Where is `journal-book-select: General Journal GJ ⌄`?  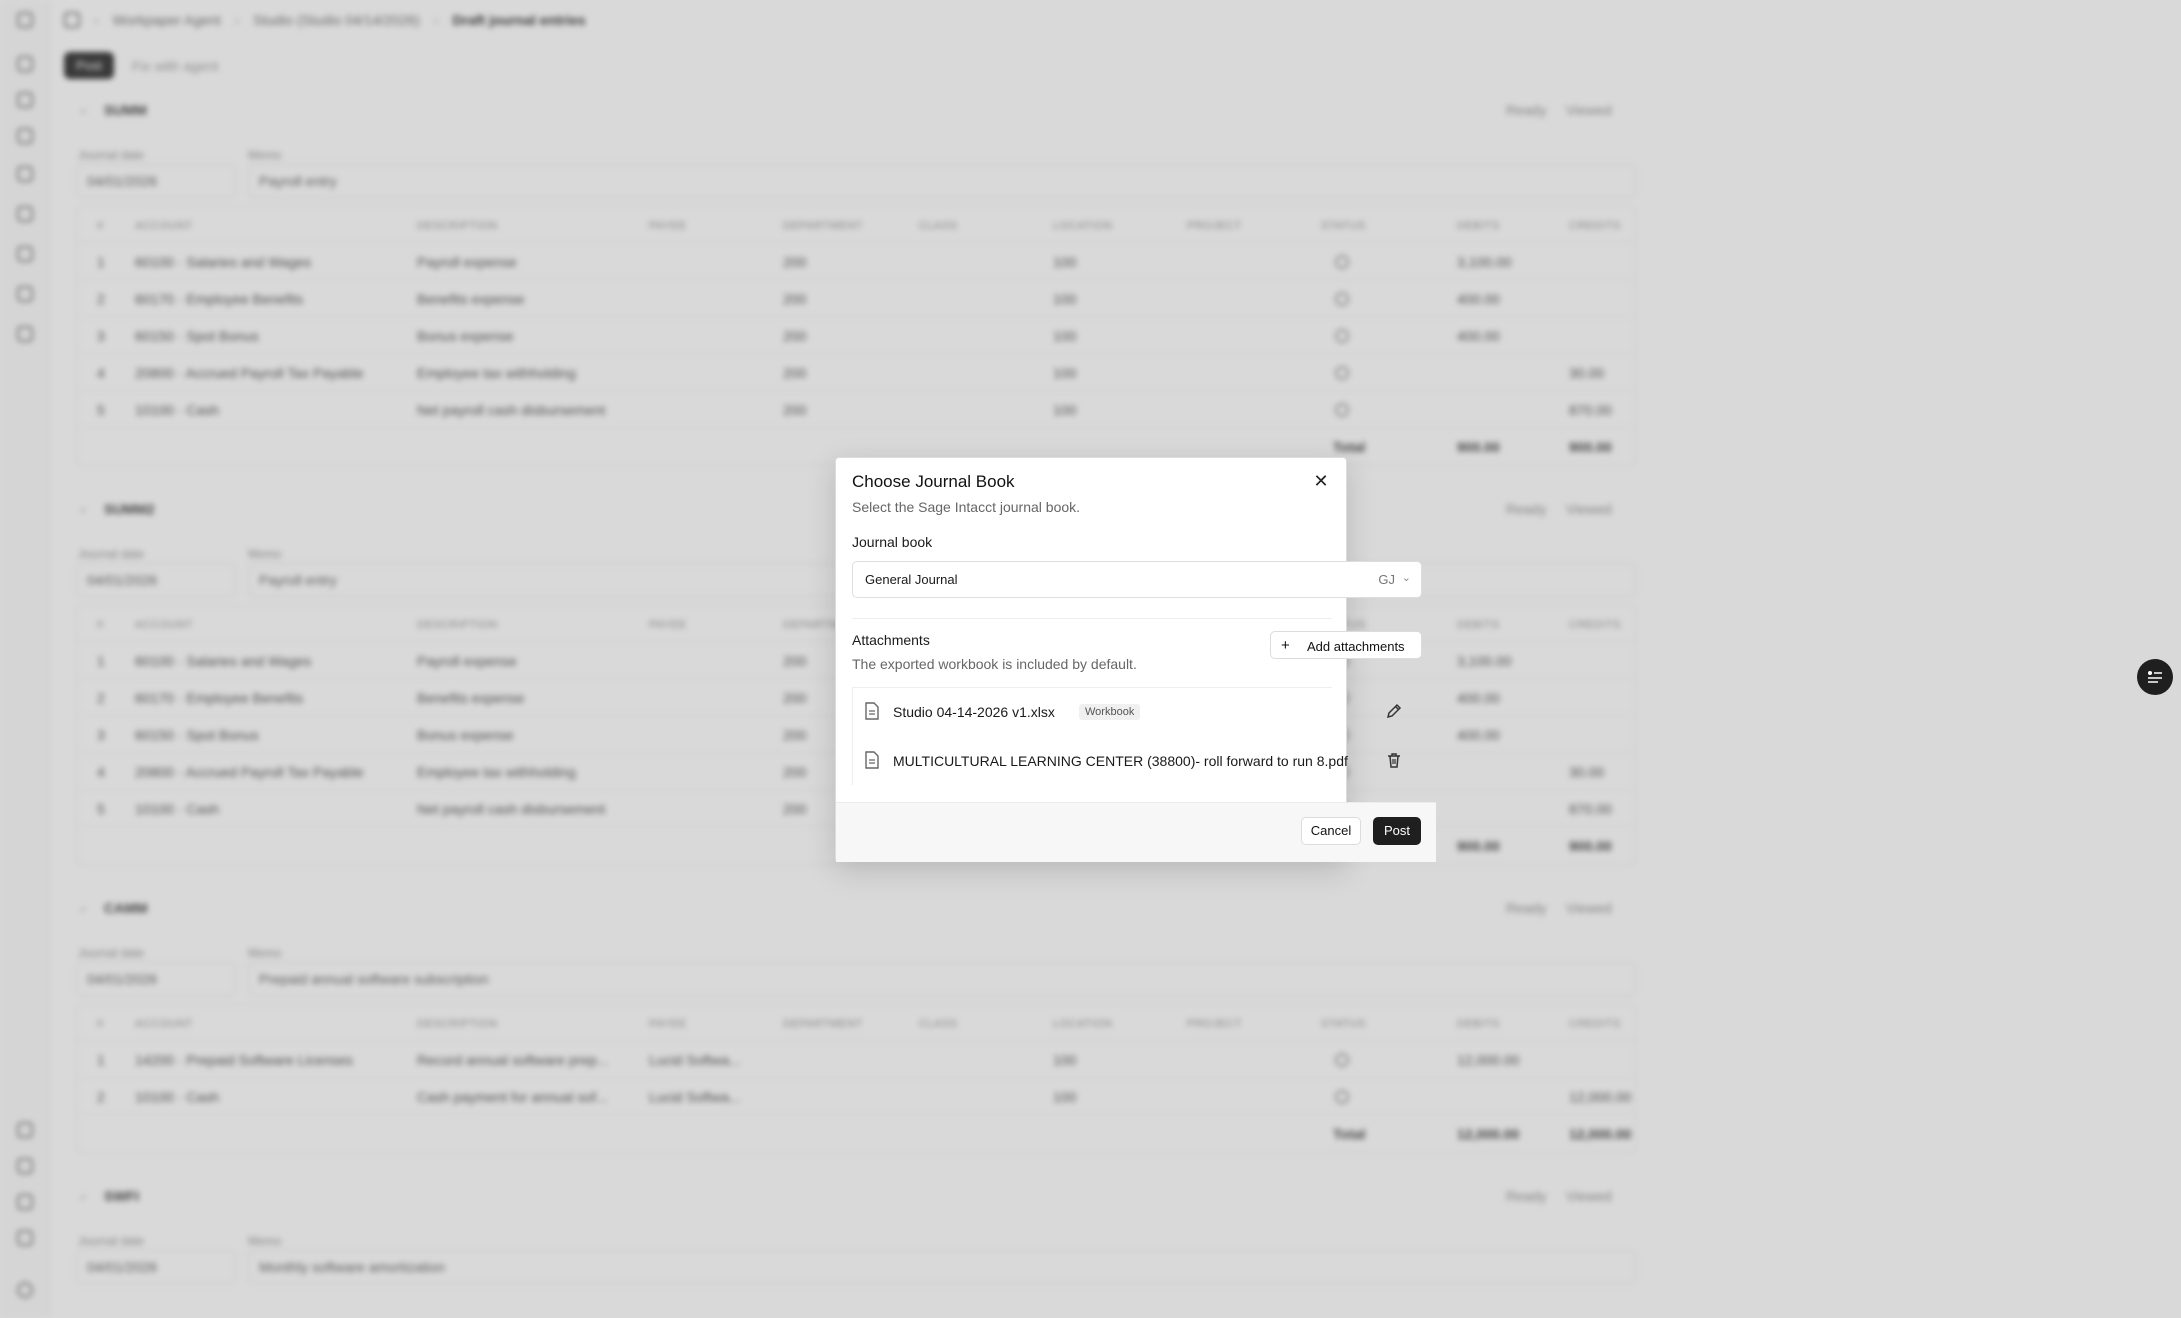 journal-book-select: General Journal GJ ⌄ is located at coordinates (1137, 579).